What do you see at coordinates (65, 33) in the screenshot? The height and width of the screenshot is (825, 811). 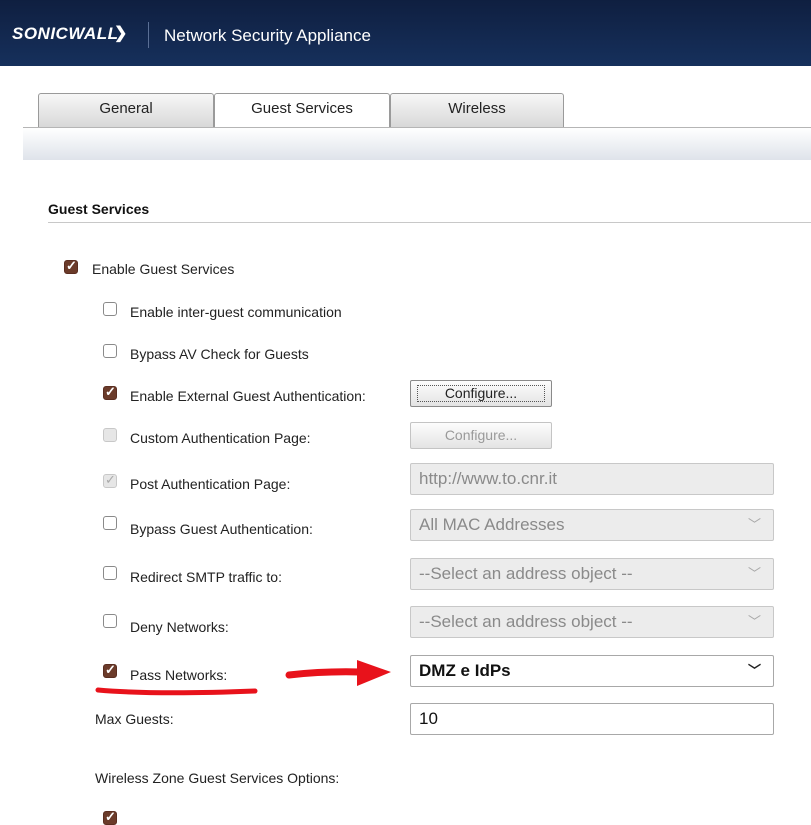 I see `sonicwall-logo: SONICWALL` at bounding box center [65, 33].